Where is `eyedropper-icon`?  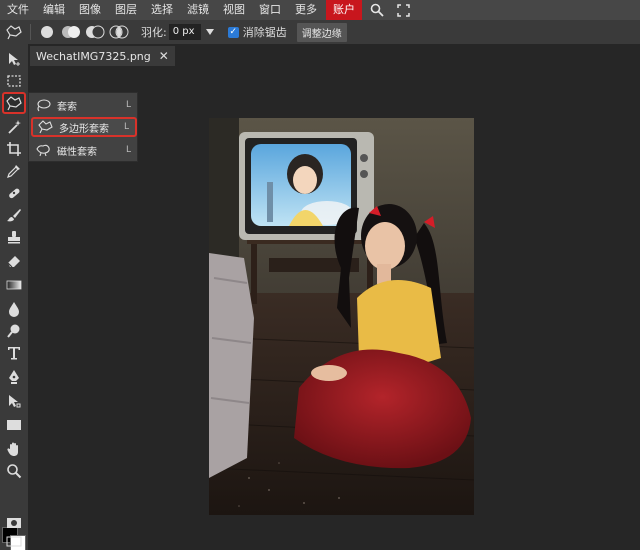 eyedropper-icon is located at coordinates (14, 171).